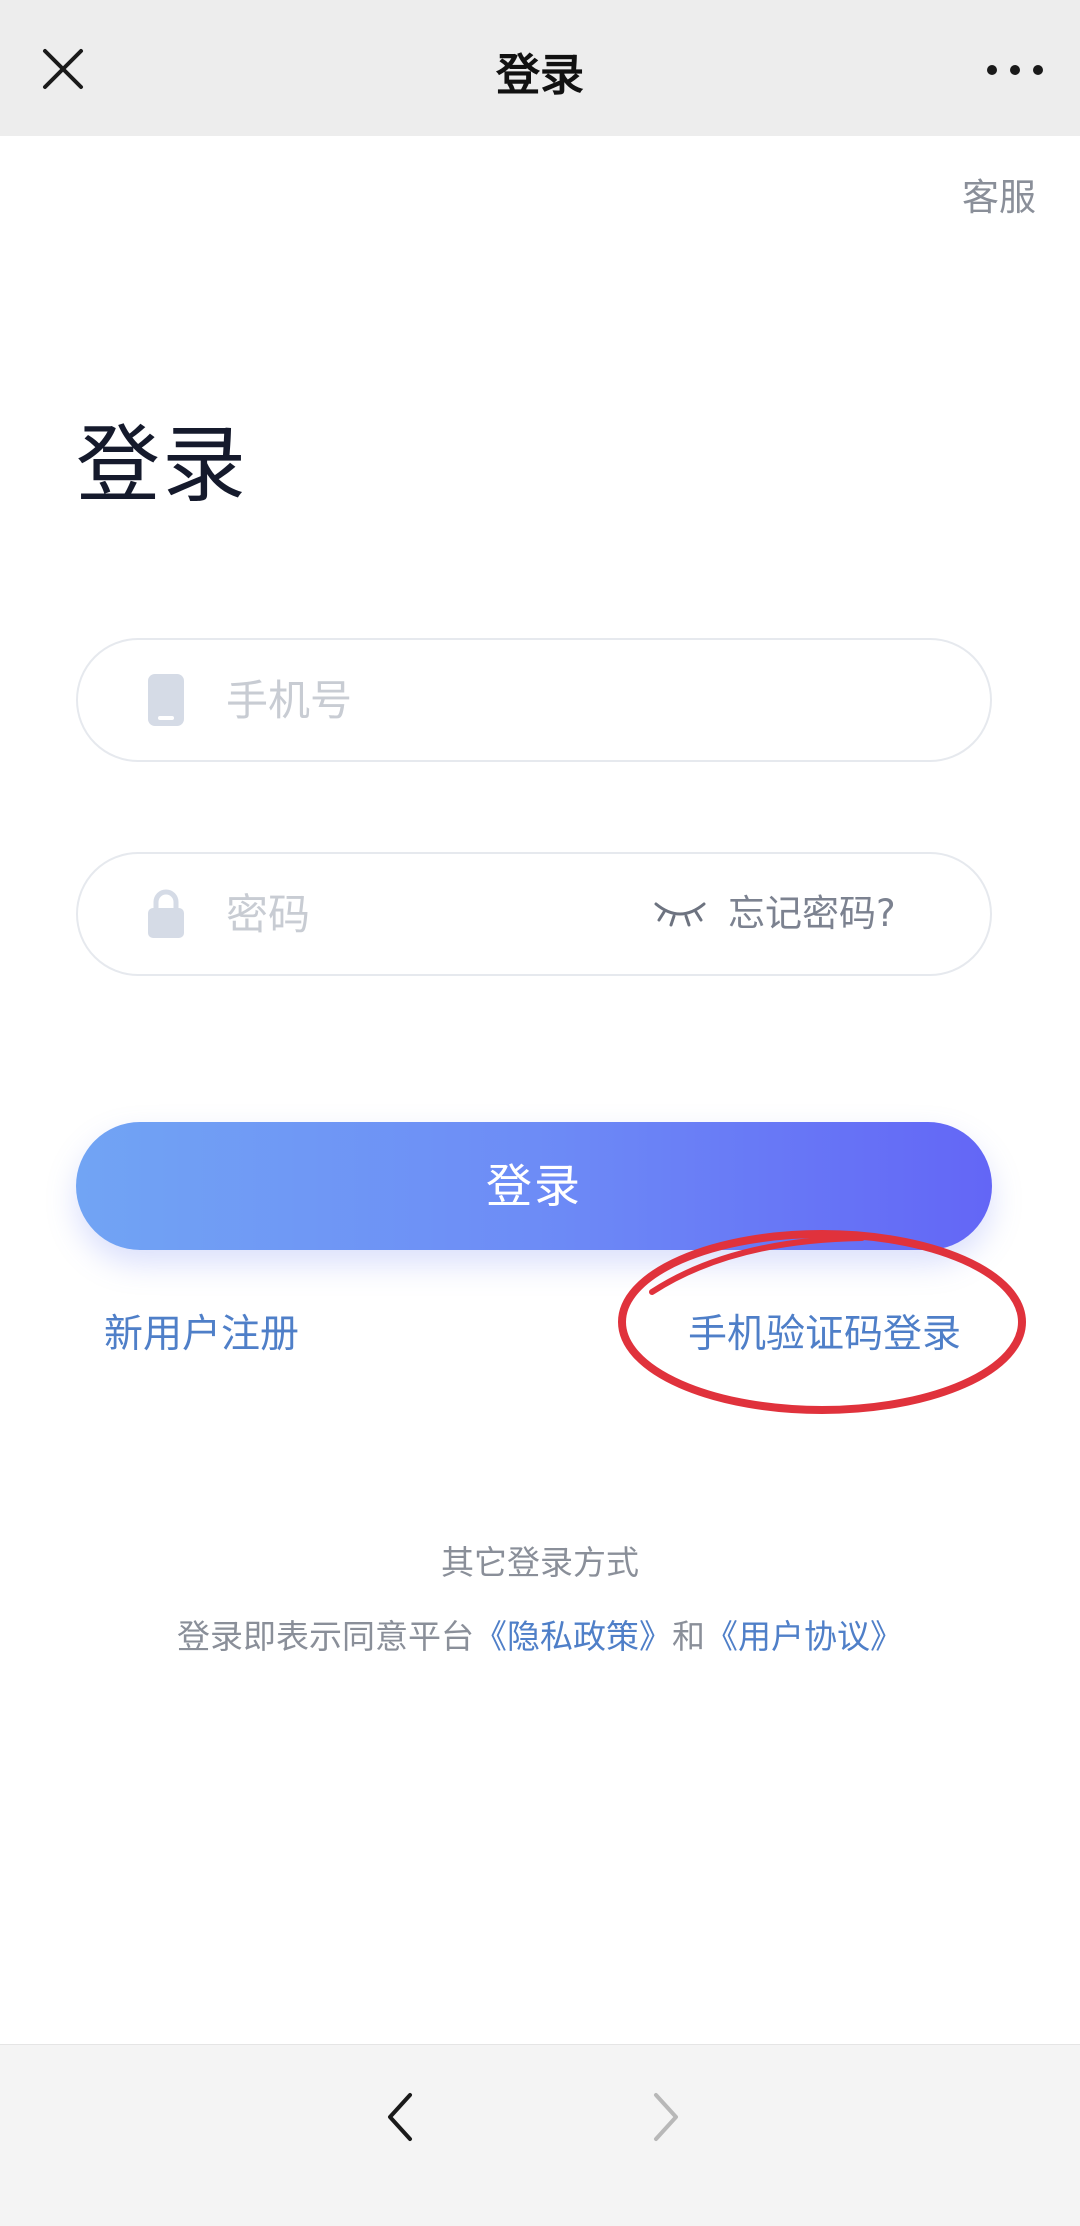 The image size is (1080, 2226). I want to click on register-link: 新用户注册, so click(201, 1335).